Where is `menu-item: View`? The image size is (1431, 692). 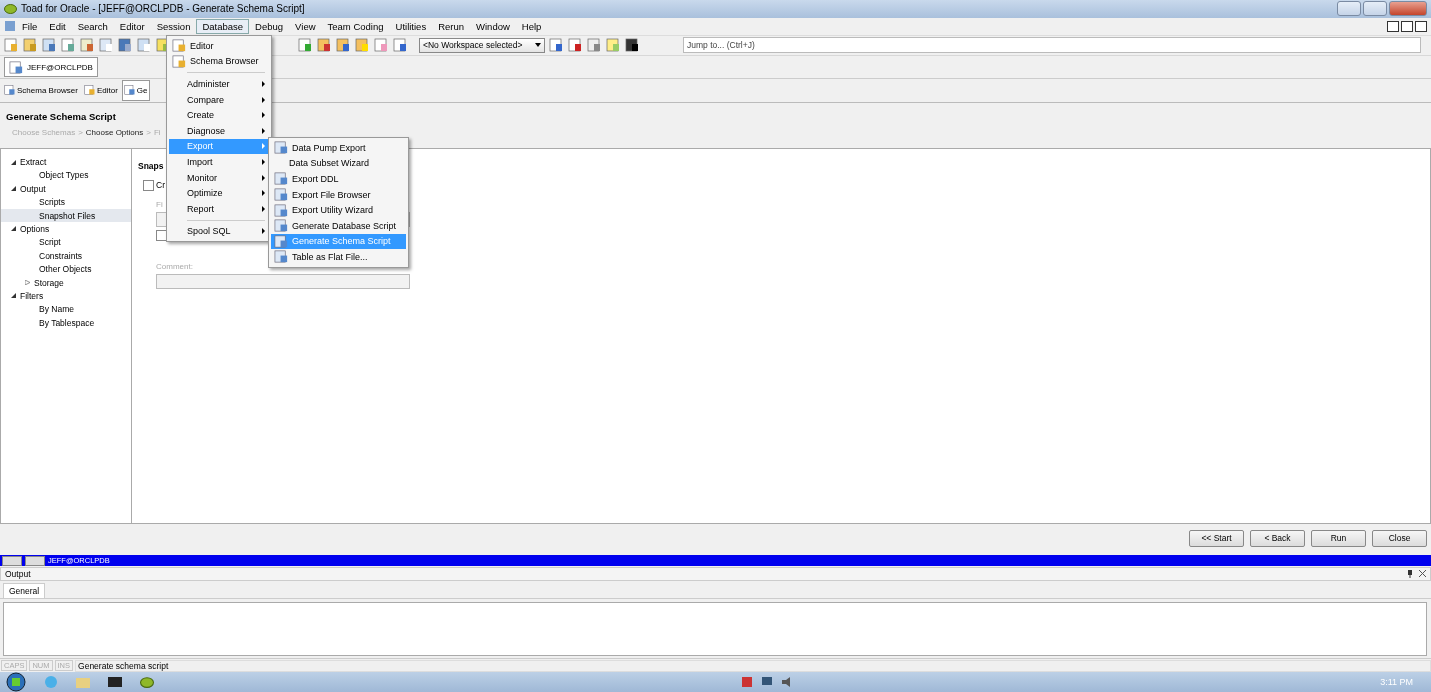 menu-item: View is located at coordinates (305, 26).